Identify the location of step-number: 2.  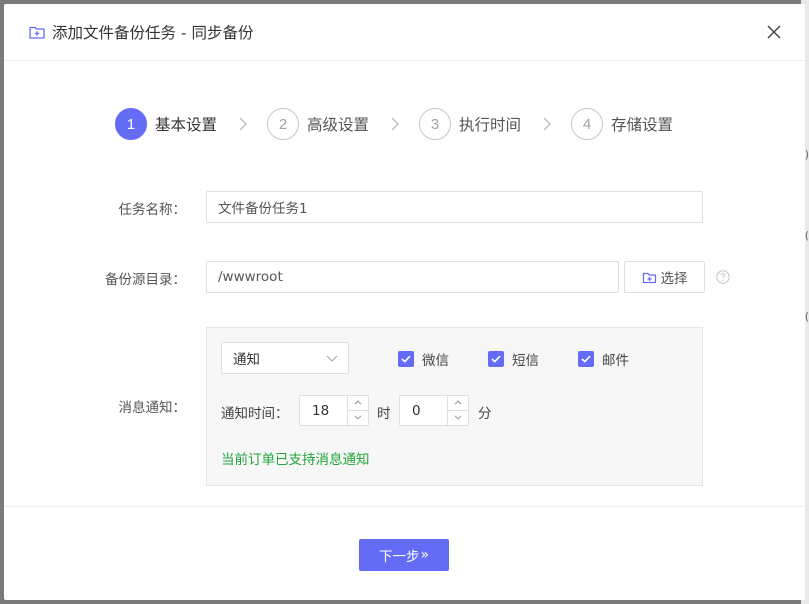
(283, 124).